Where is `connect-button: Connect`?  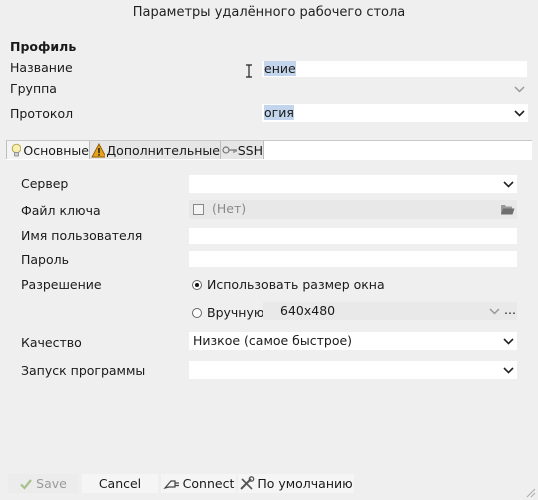
connect-button: Connect is located at coordinates (198, 483).